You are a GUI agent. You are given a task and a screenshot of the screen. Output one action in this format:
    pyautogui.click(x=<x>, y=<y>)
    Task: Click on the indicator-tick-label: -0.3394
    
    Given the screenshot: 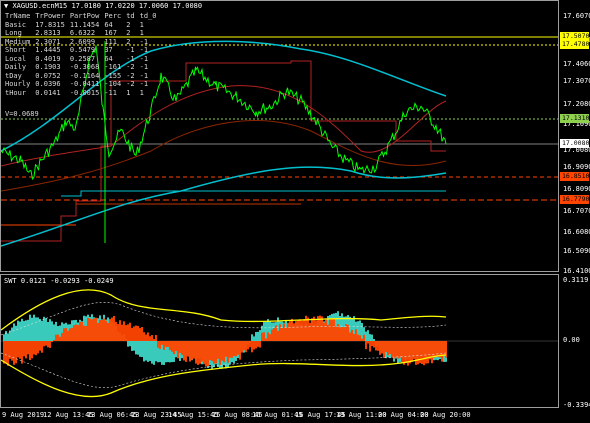 What is the action you would take?
    pyautogui.click(x=576, y=405)
    